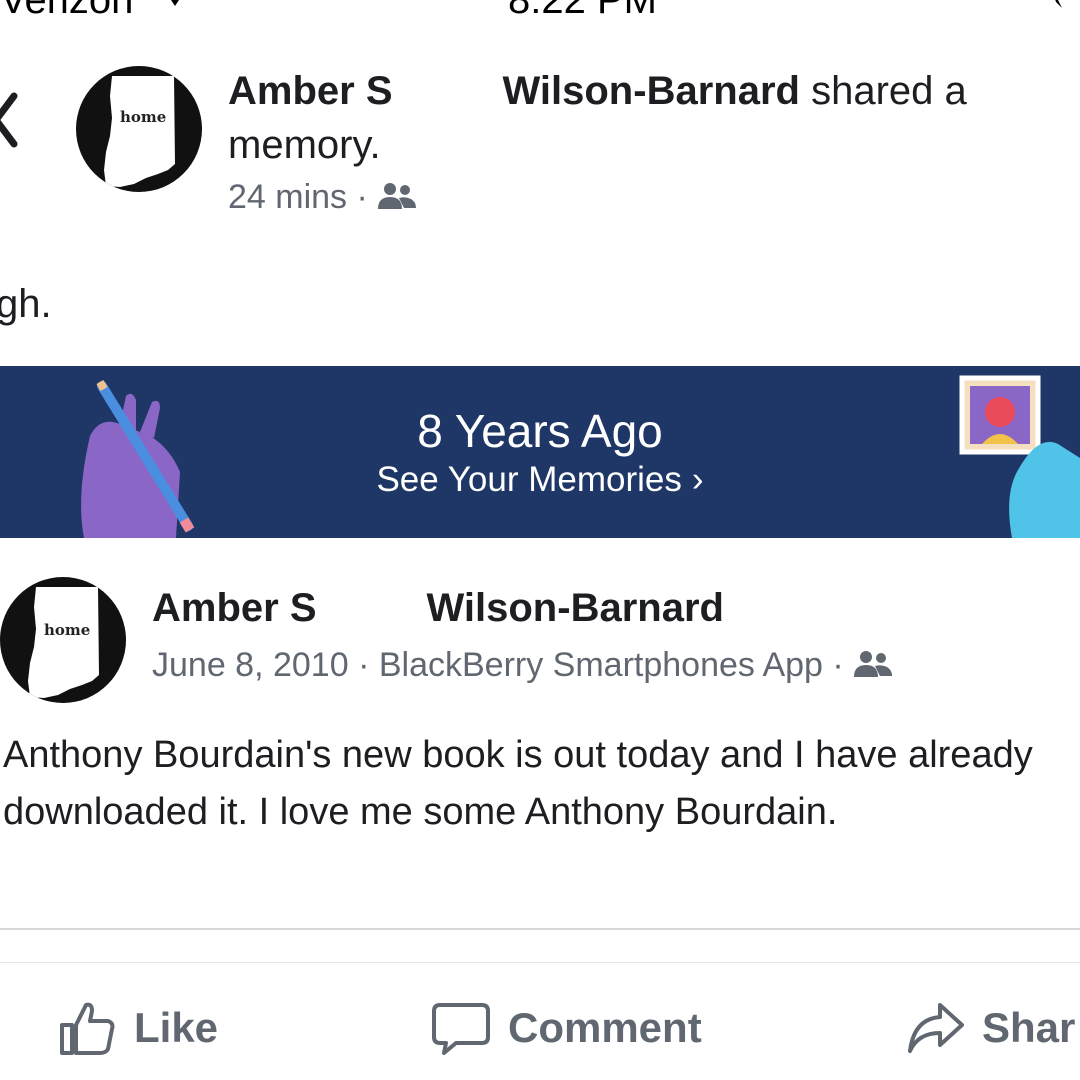 The width and height of the screenshot is (1080, 1080). Describe the element at coordinates (1029, 1027) in the screenshot. I see `share-label: Shar` at that location.